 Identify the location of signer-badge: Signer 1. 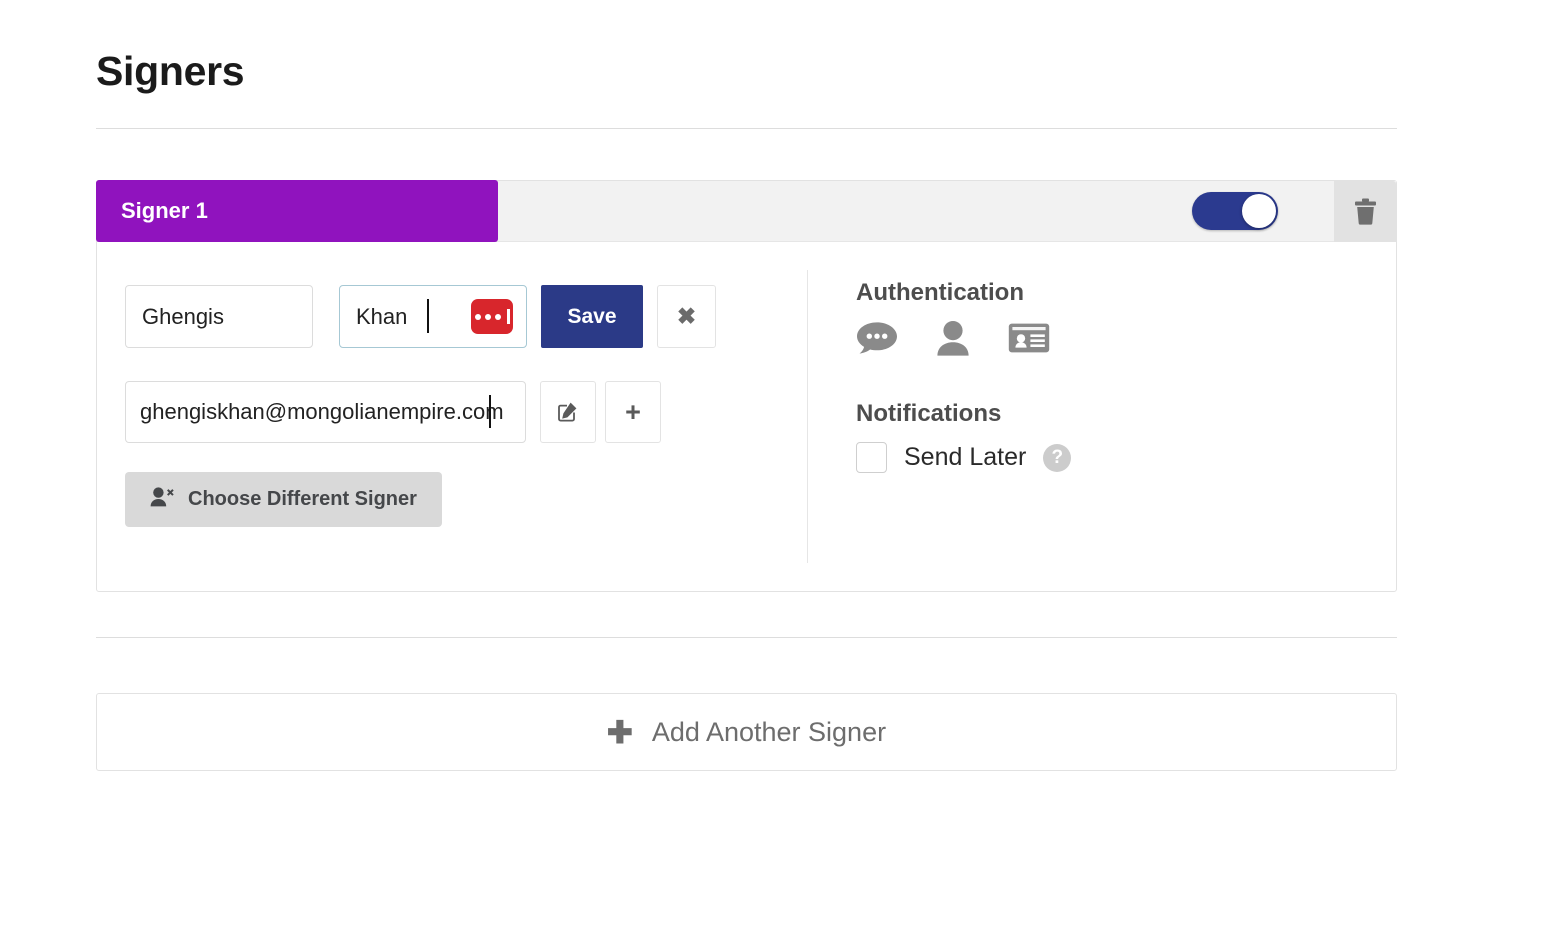
(297, 211).